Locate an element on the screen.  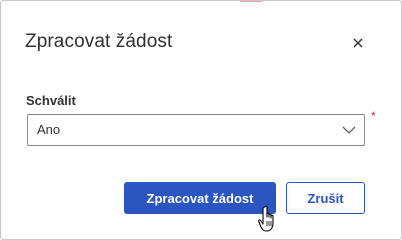
close-icon is located at coordinates (358, 43).